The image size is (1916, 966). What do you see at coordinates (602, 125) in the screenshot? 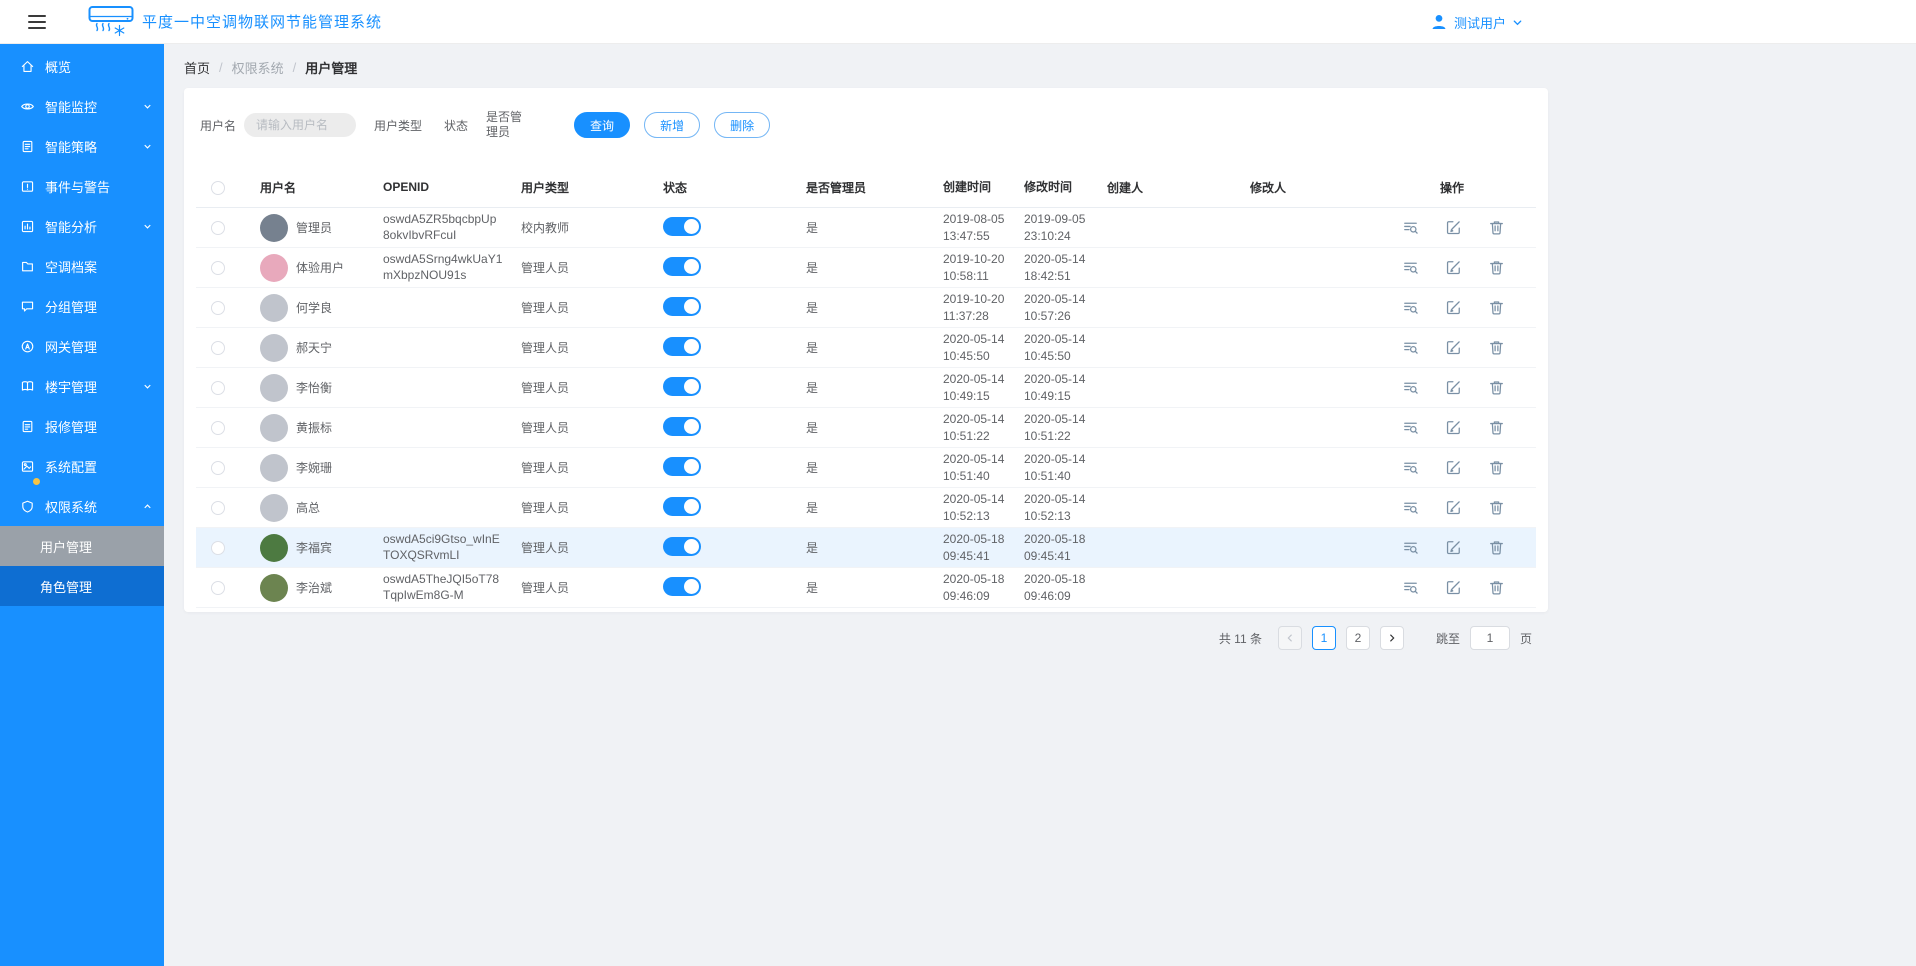
I see `query-button: 查询` at bounding box center [602, 125].